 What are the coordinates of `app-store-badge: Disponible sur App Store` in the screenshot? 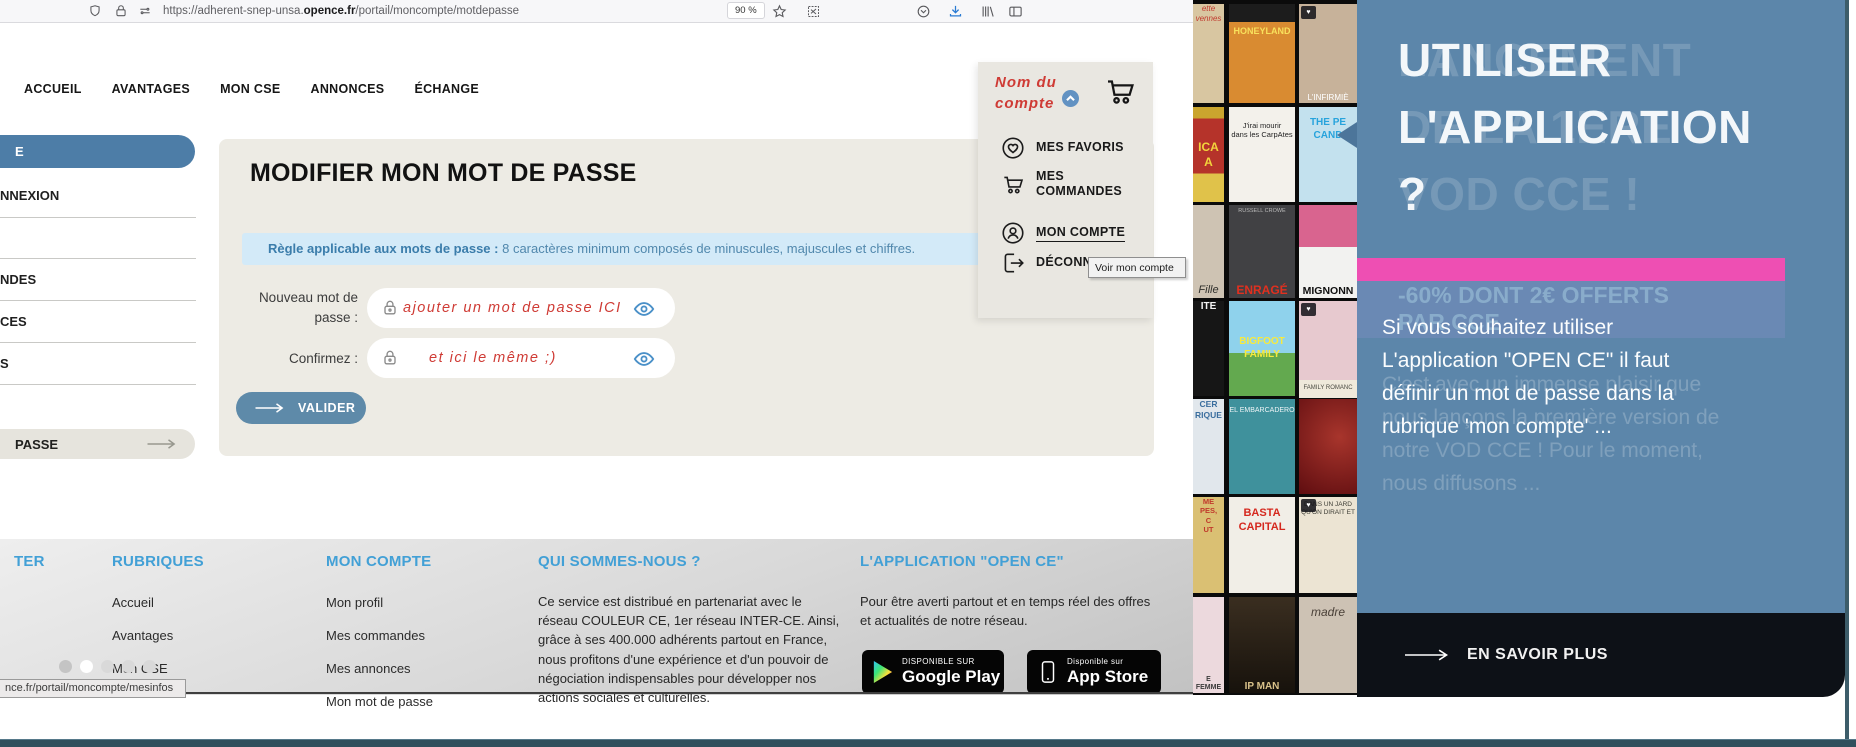 It's located at (1094, 672).